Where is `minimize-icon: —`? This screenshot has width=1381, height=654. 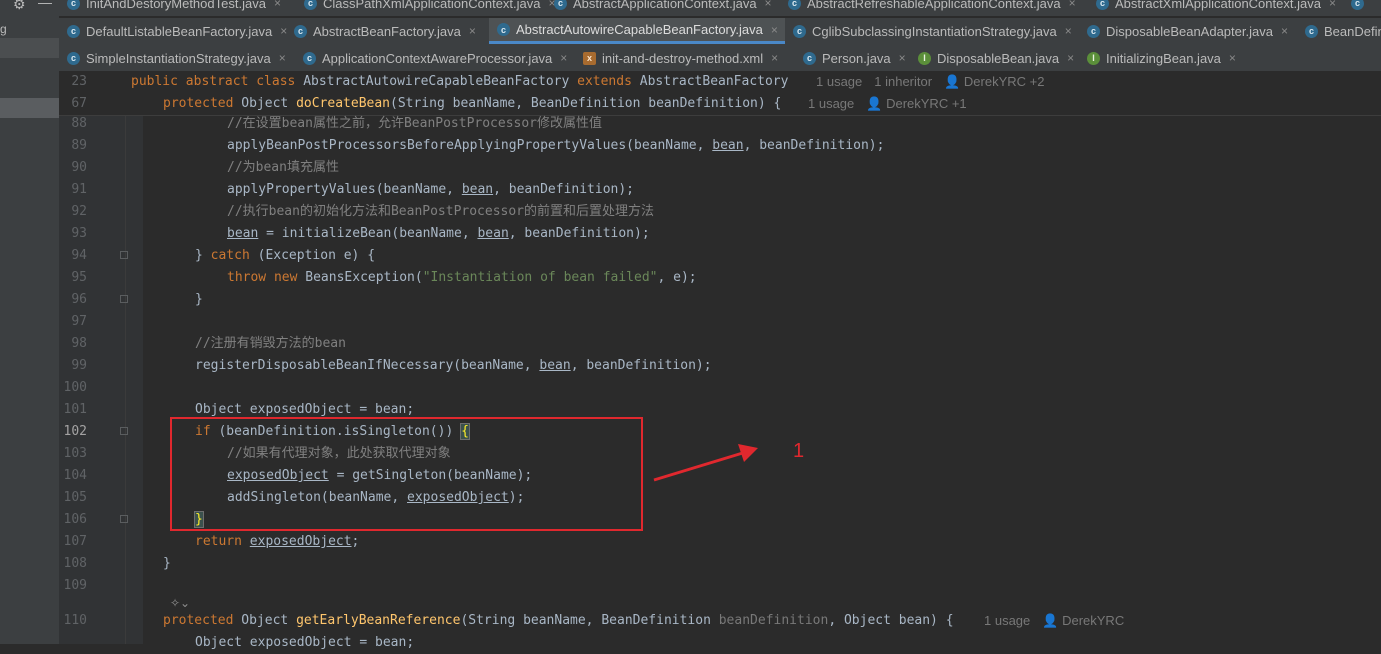
minimize-icon: — is located at coordinates (45, 5).